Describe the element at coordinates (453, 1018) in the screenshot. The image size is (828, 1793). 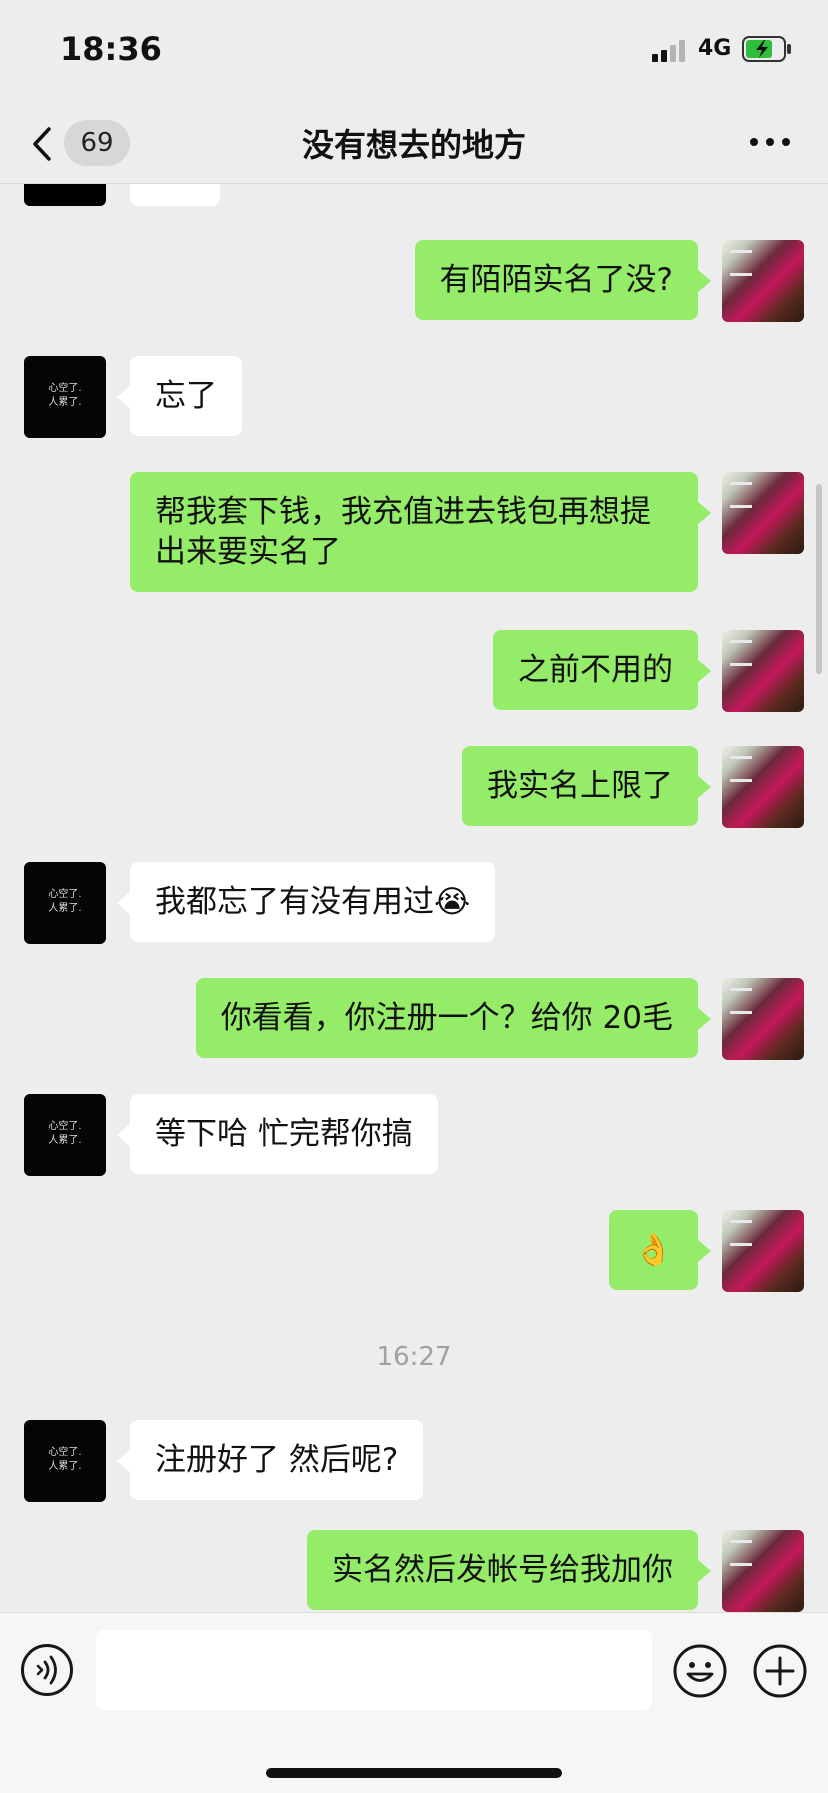
I see `message-bubble-sent: 你看看，你注册一个？给你 20毛` at that location.